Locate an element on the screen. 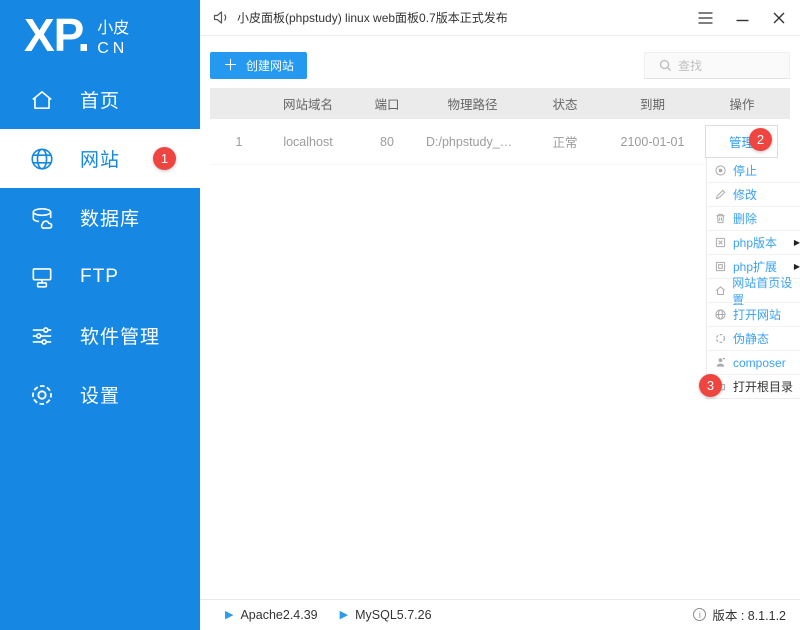 The image size is (800, 630). cell-domain: localhost is located at coordinates (308, 141).